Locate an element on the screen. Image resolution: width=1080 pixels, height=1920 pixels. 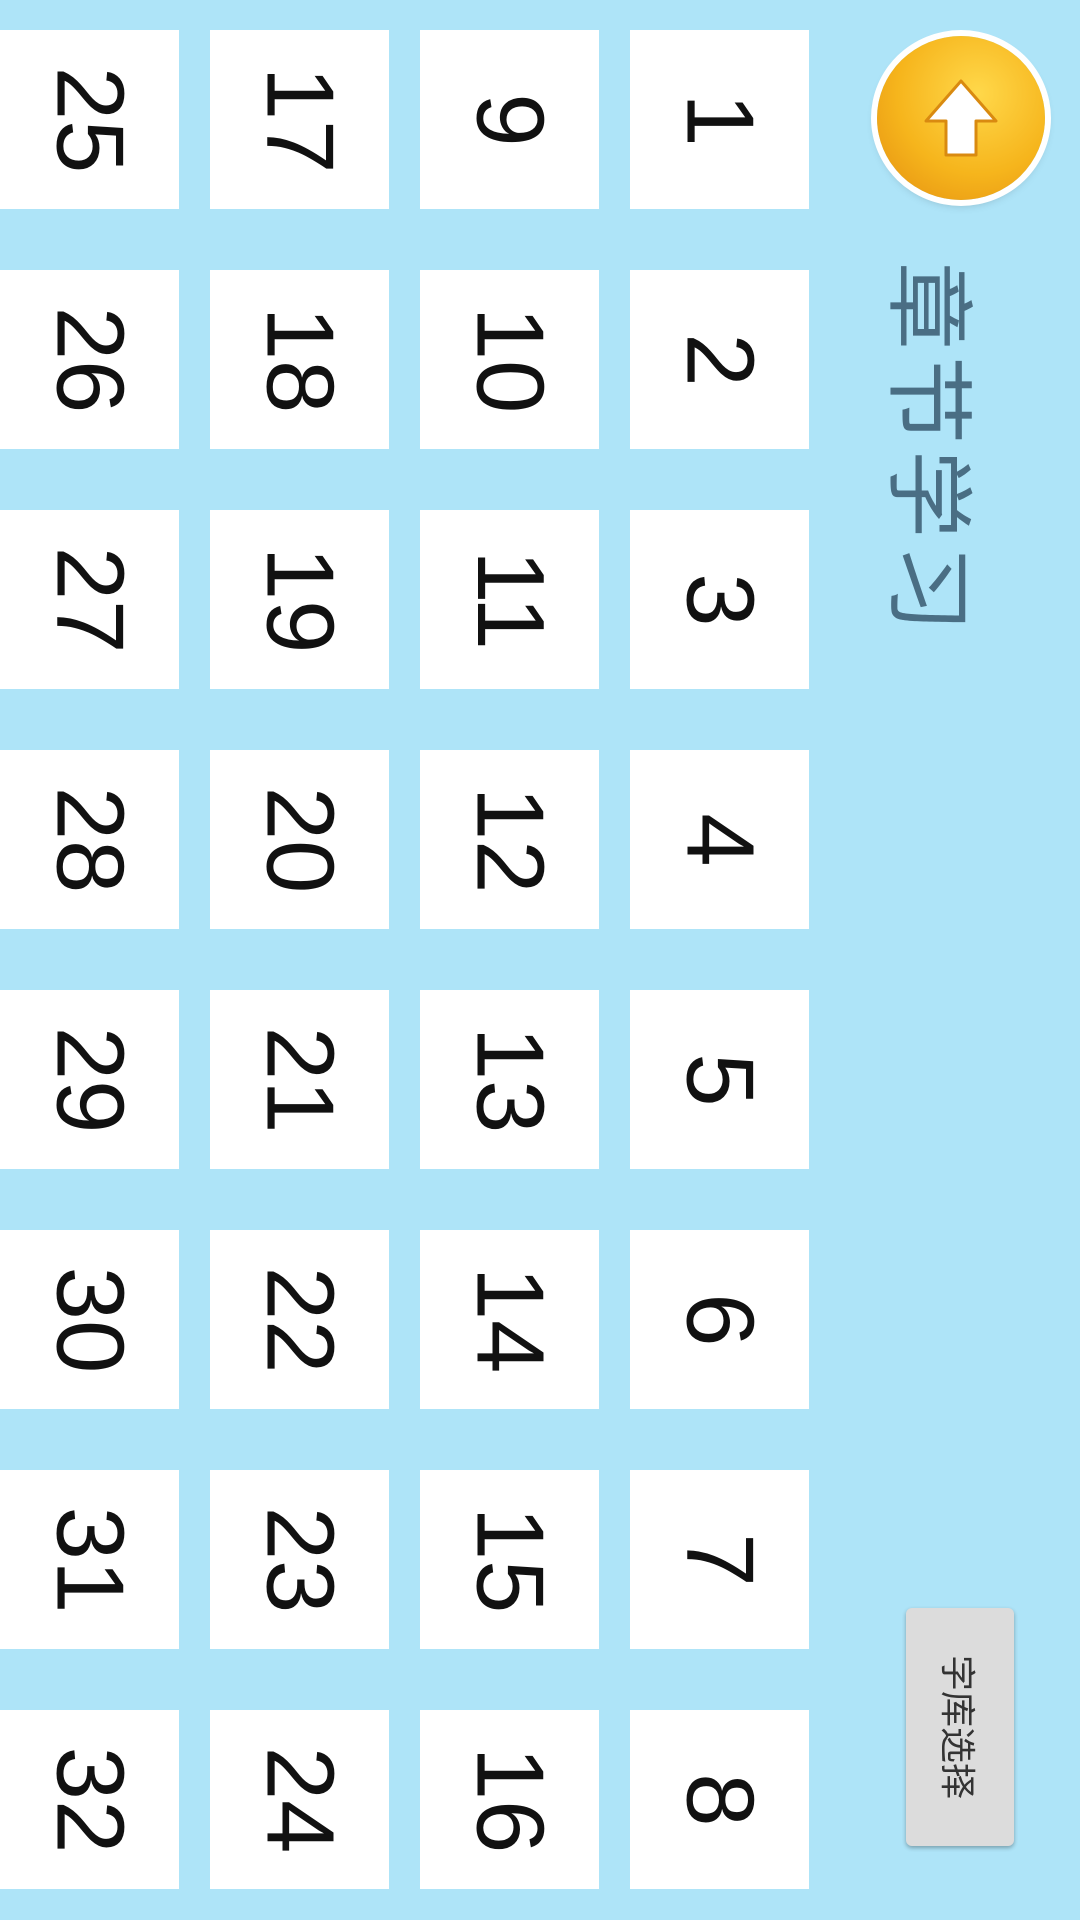
chapter-tile: 25 is located at coordinates (89, 119).